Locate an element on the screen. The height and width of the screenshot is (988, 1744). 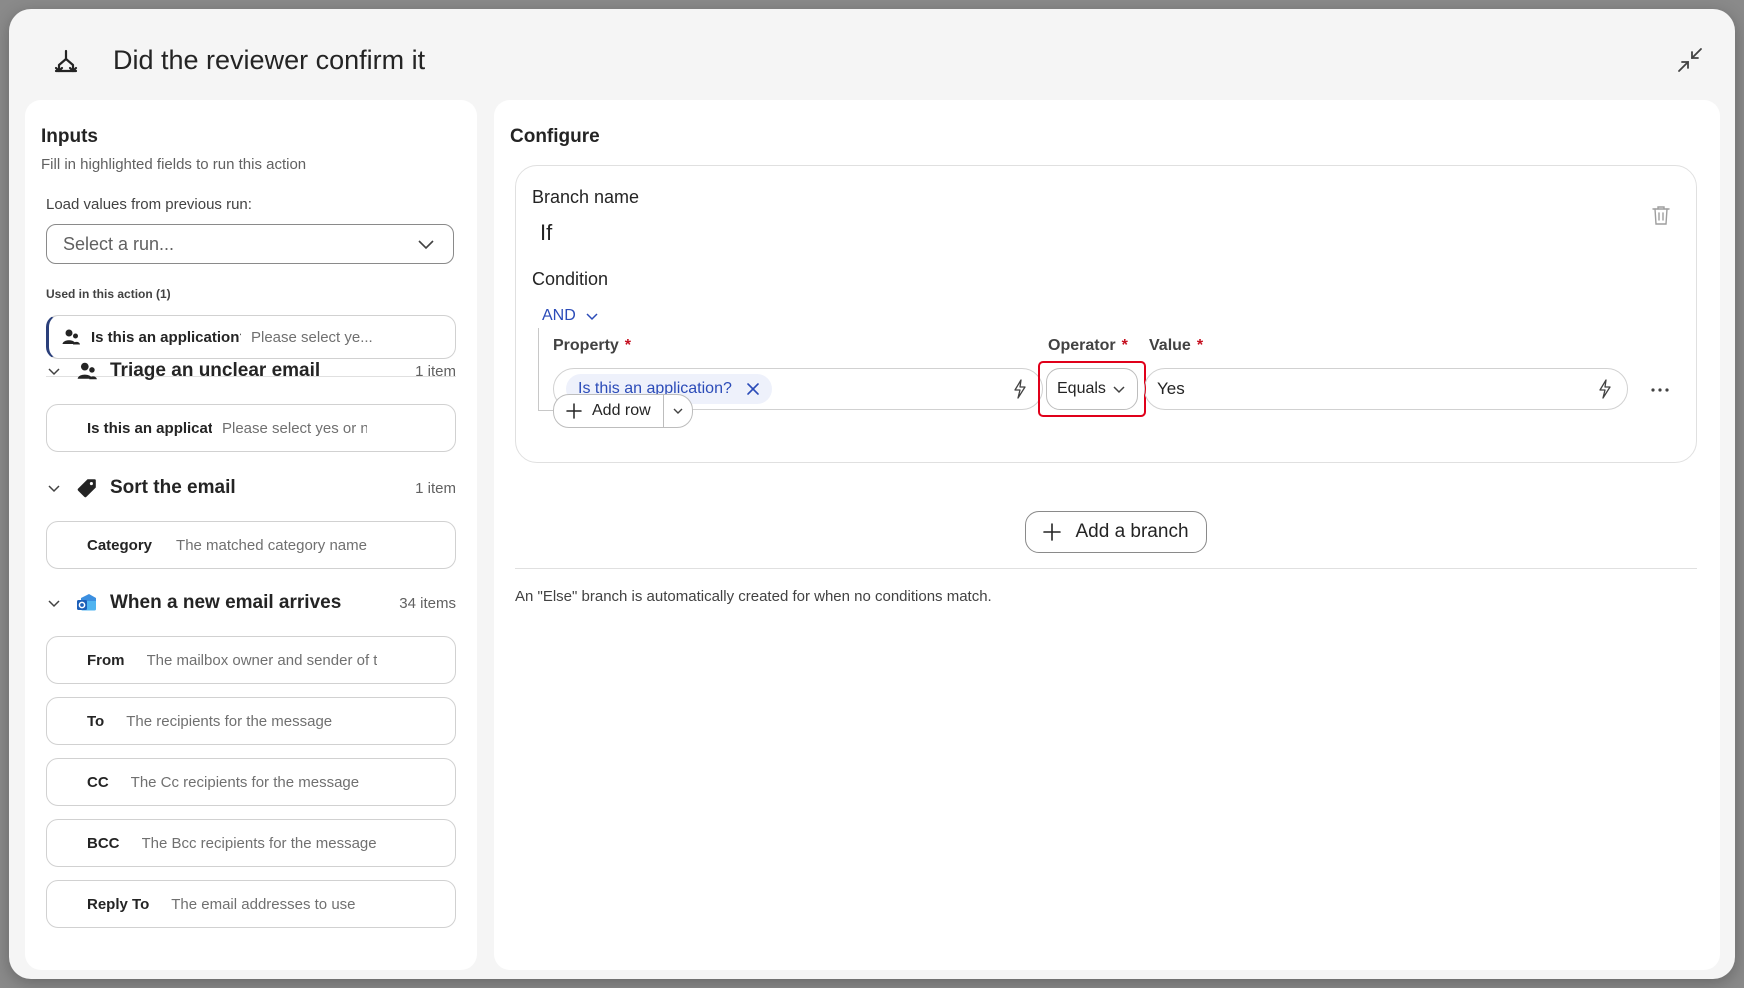
section-sort-email: Sort the email 1 item is located at coordinates (251, 488).